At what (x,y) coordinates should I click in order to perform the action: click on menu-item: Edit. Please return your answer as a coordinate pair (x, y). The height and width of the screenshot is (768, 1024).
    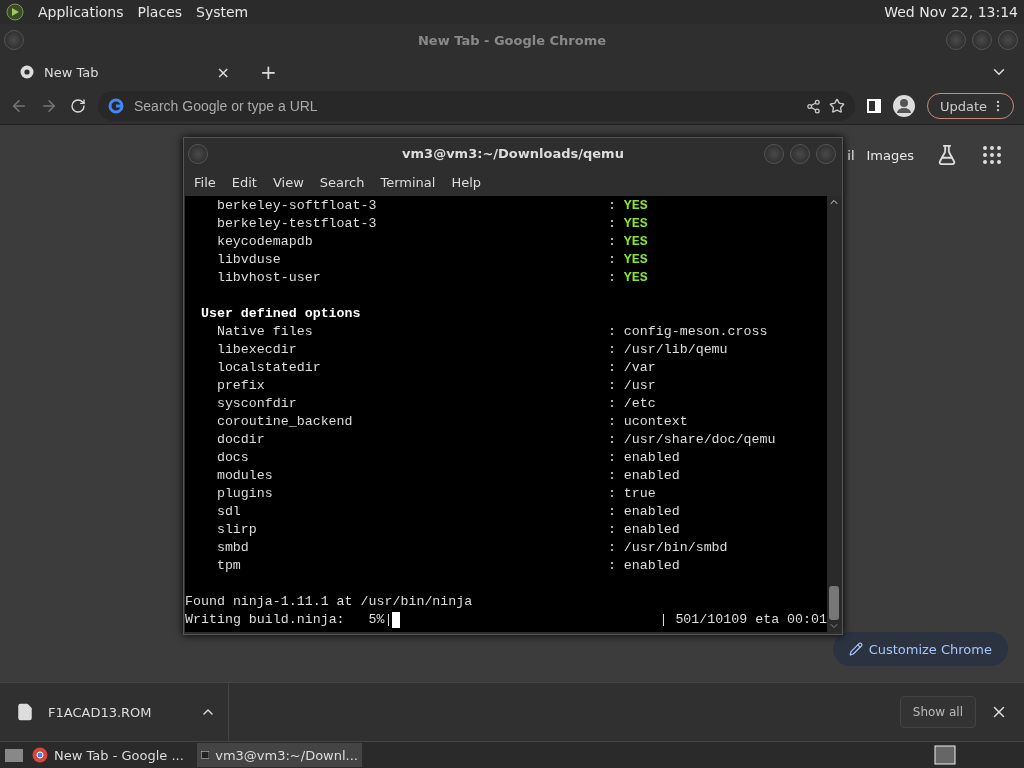
    Looking at the image, I should click on (244, 182).